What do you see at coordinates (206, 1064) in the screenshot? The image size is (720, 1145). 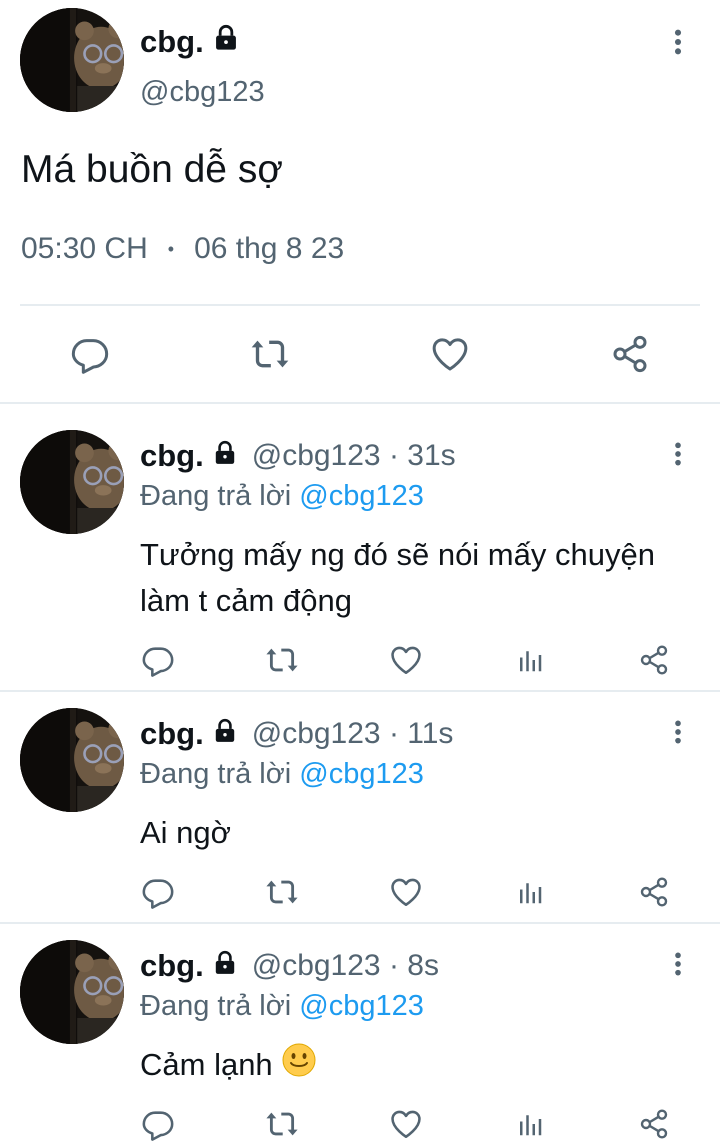 I see `tweet-text: Cảm lạnh` at bounding box center [206, 1064].